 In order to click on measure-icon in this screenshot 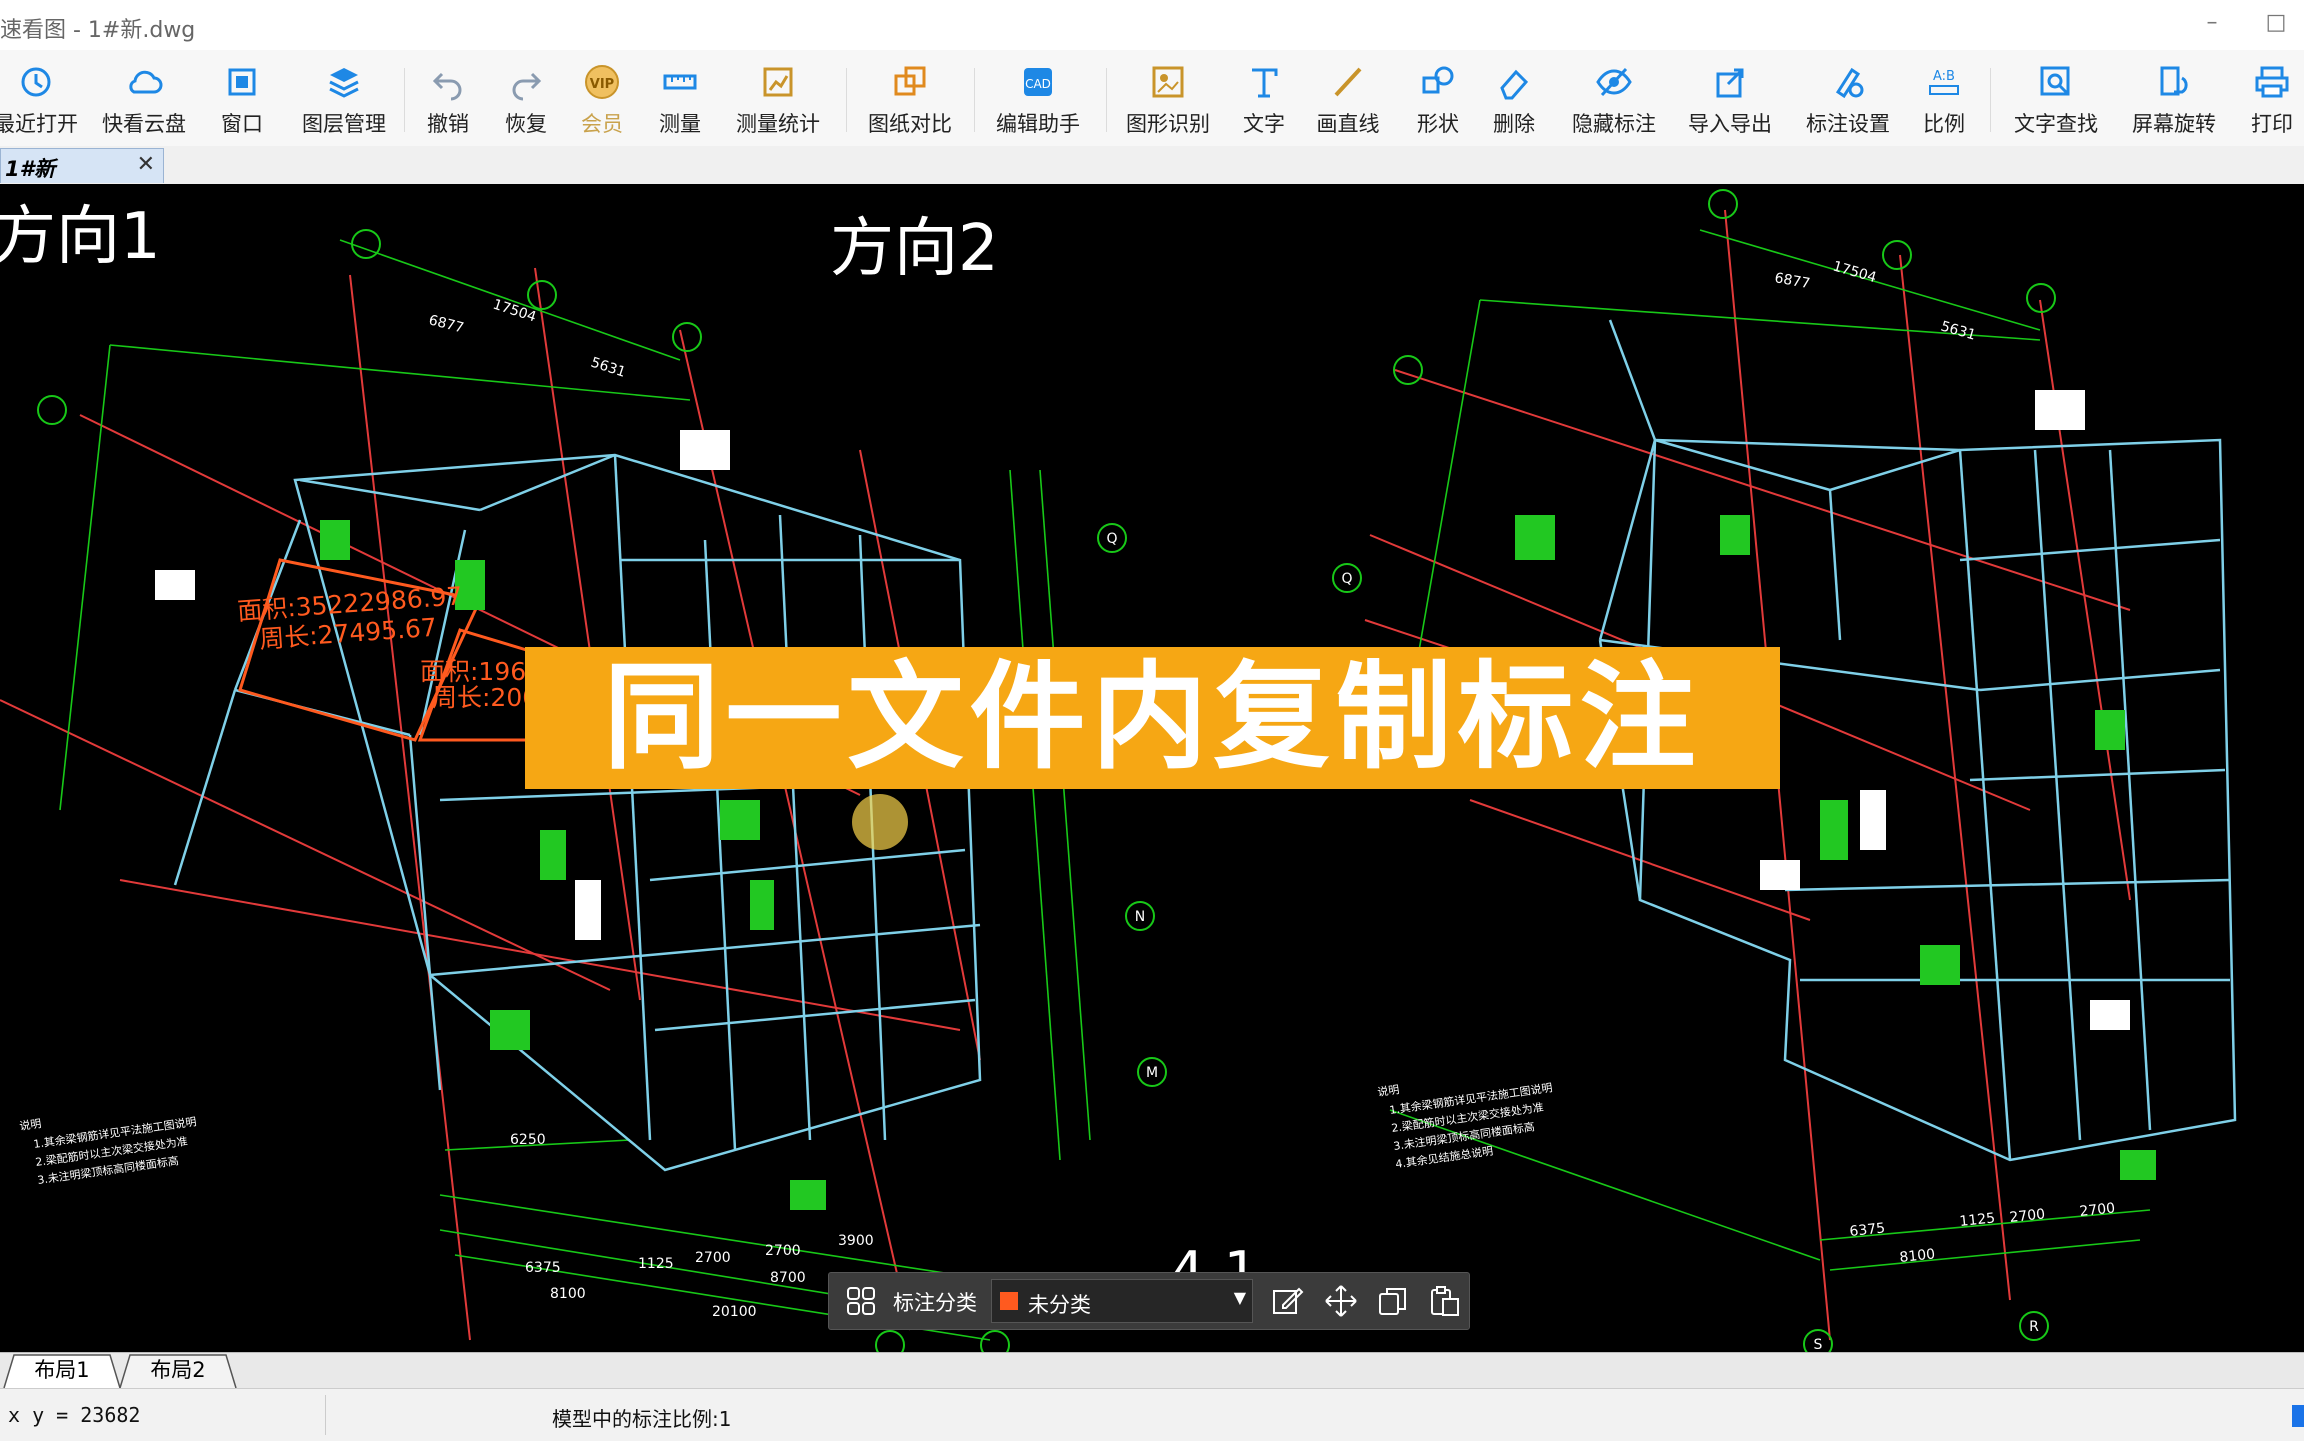, I will do `click(680, 82)`.